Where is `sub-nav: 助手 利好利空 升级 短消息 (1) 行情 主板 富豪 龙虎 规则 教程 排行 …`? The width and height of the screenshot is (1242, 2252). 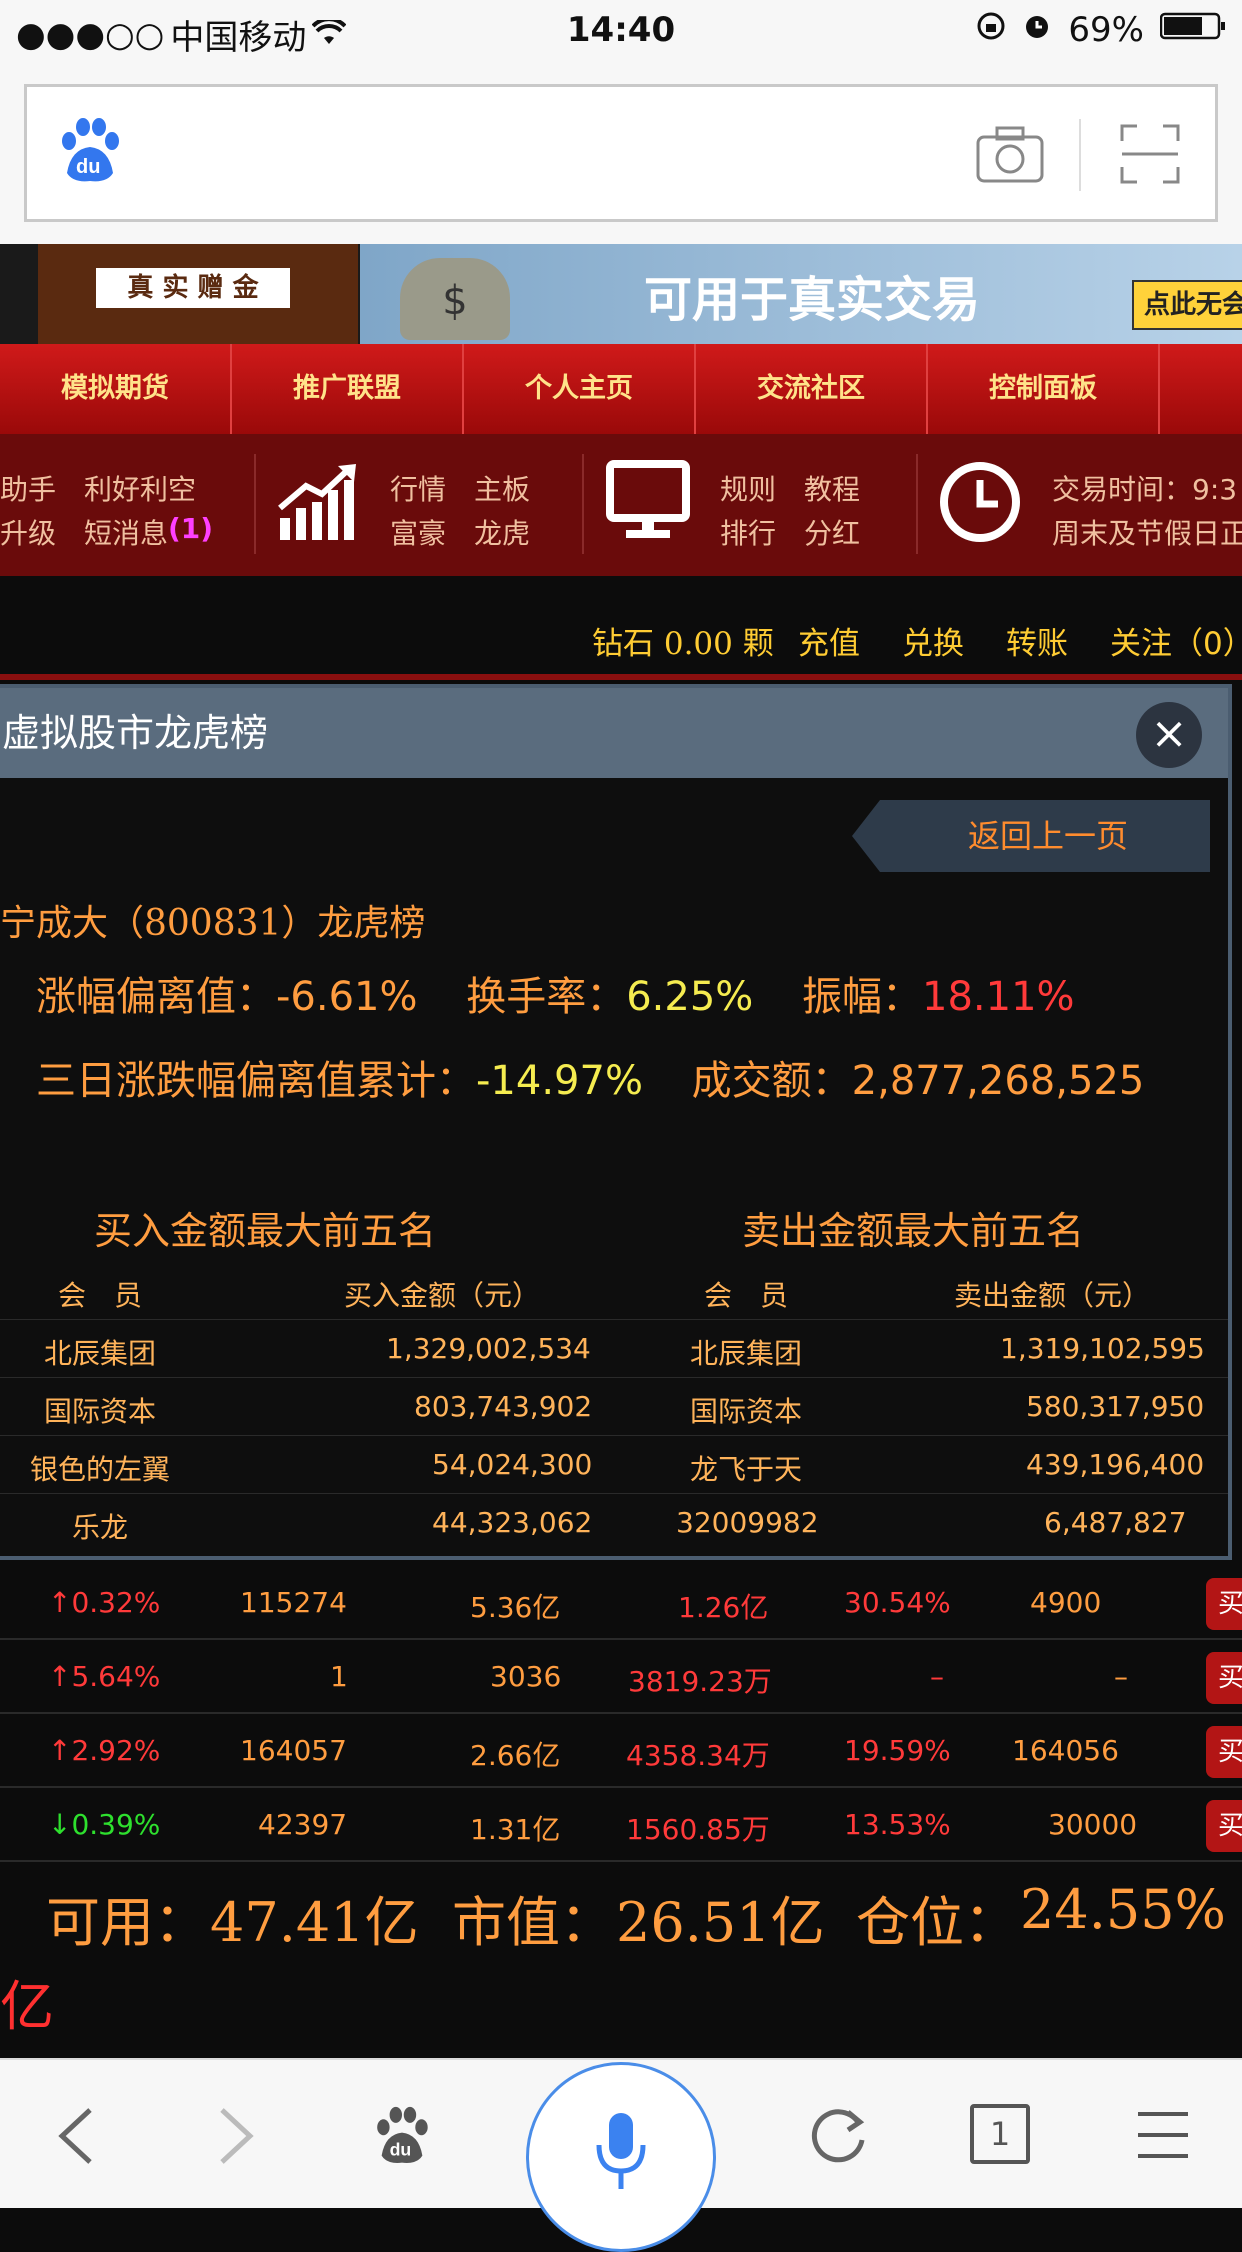 sub-nav: 助手 利好利空 升级 短消息 (1) 行情 主板 富豪 龙虎 规则 教程 排行 … is located at coordinates (621, 505).